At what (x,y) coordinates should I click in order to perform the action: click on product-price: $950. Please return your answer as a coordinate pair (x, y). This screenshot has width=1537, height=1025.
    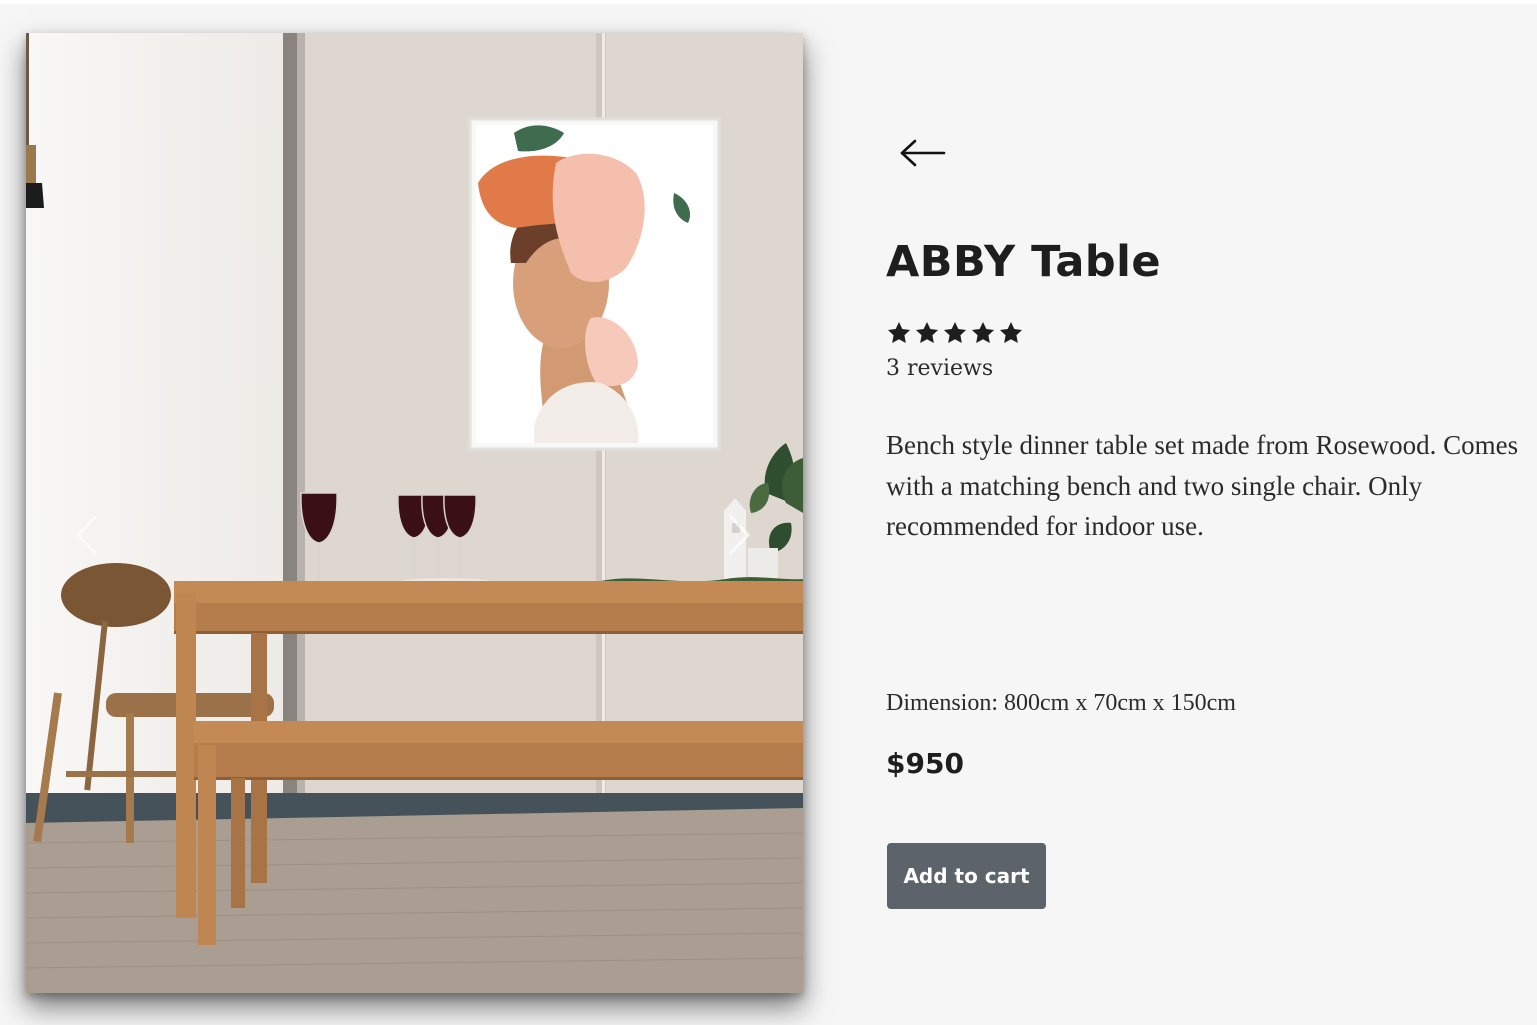
    Looking at the image, I should click on (925, 763).